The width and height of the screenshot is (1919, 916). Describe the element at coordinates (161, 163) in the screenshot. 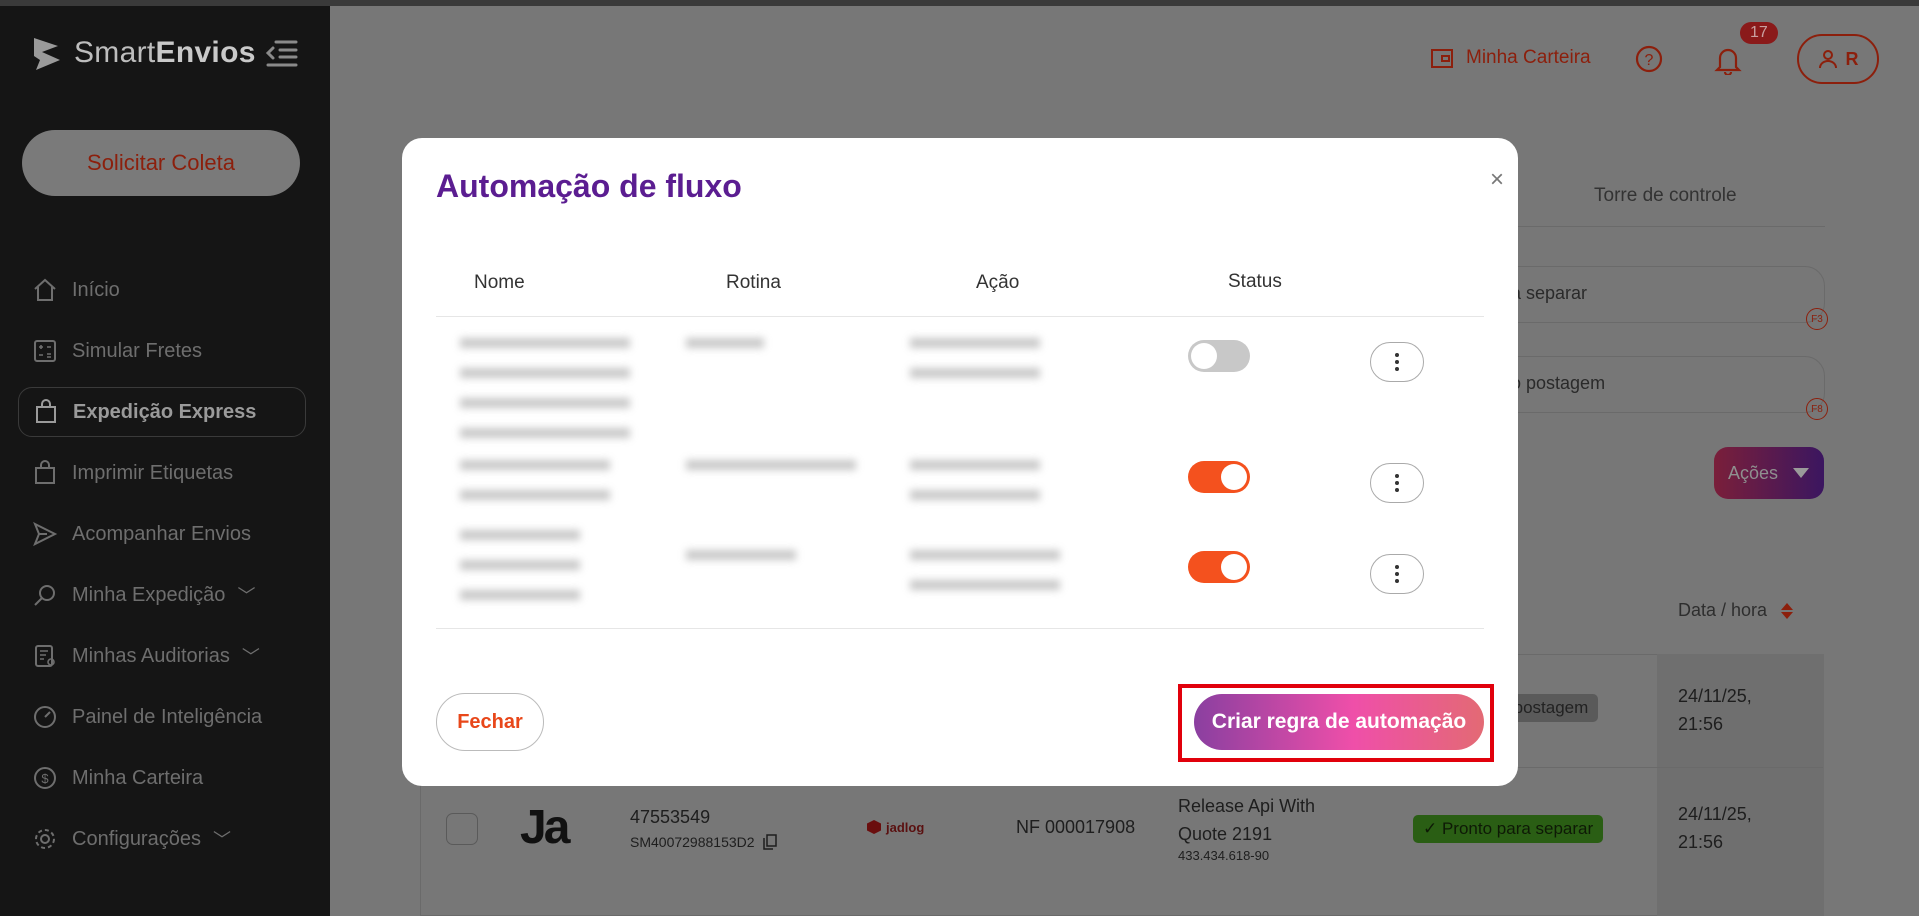

I see `request-pickup-button: Solicitar Coleta` at that location.